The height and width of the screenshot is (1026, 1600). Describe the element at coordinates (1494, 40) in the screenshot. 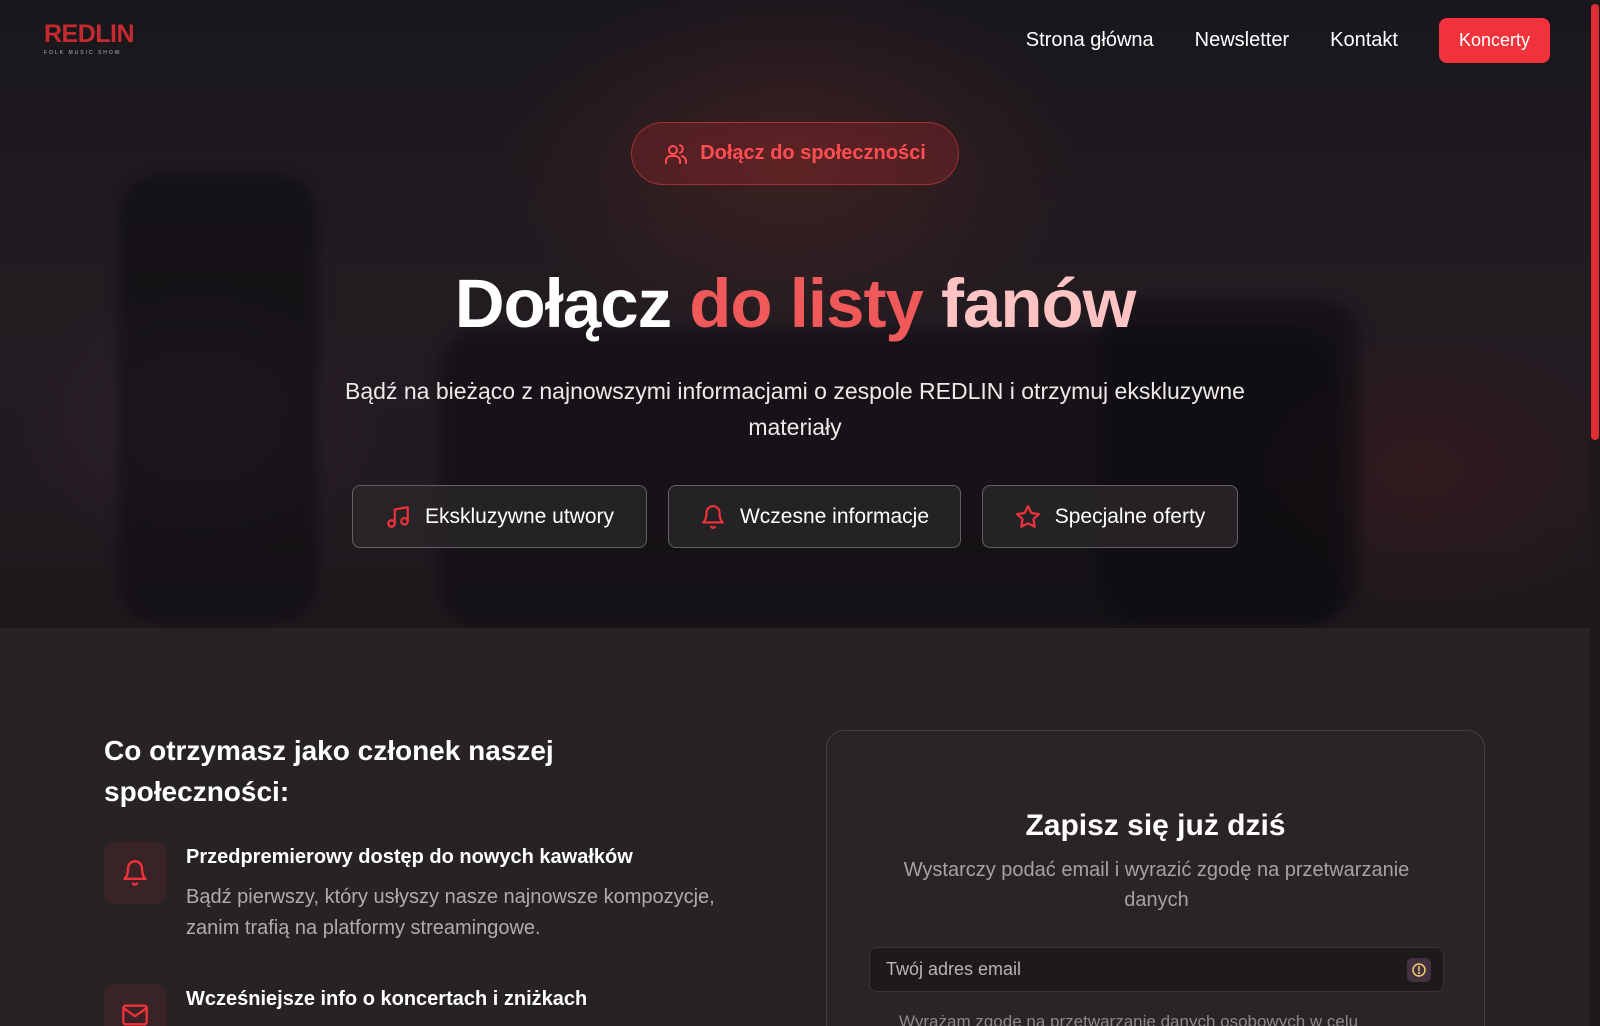

I see `concerts-button: Koncerty` at that location.